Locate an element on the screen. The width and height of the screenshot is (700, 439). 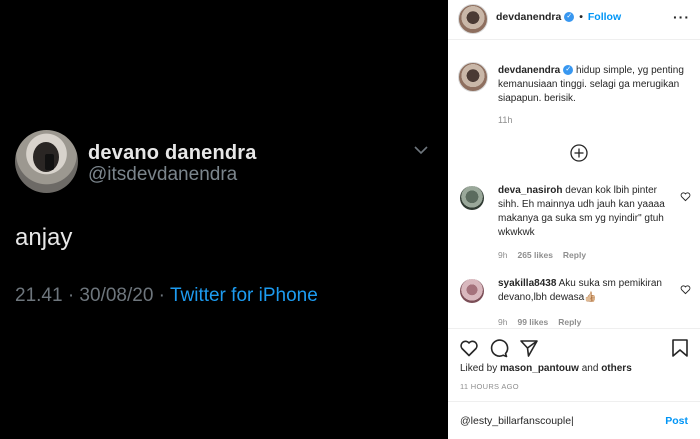
like-heart-icon is located at coordinates (469, 348).